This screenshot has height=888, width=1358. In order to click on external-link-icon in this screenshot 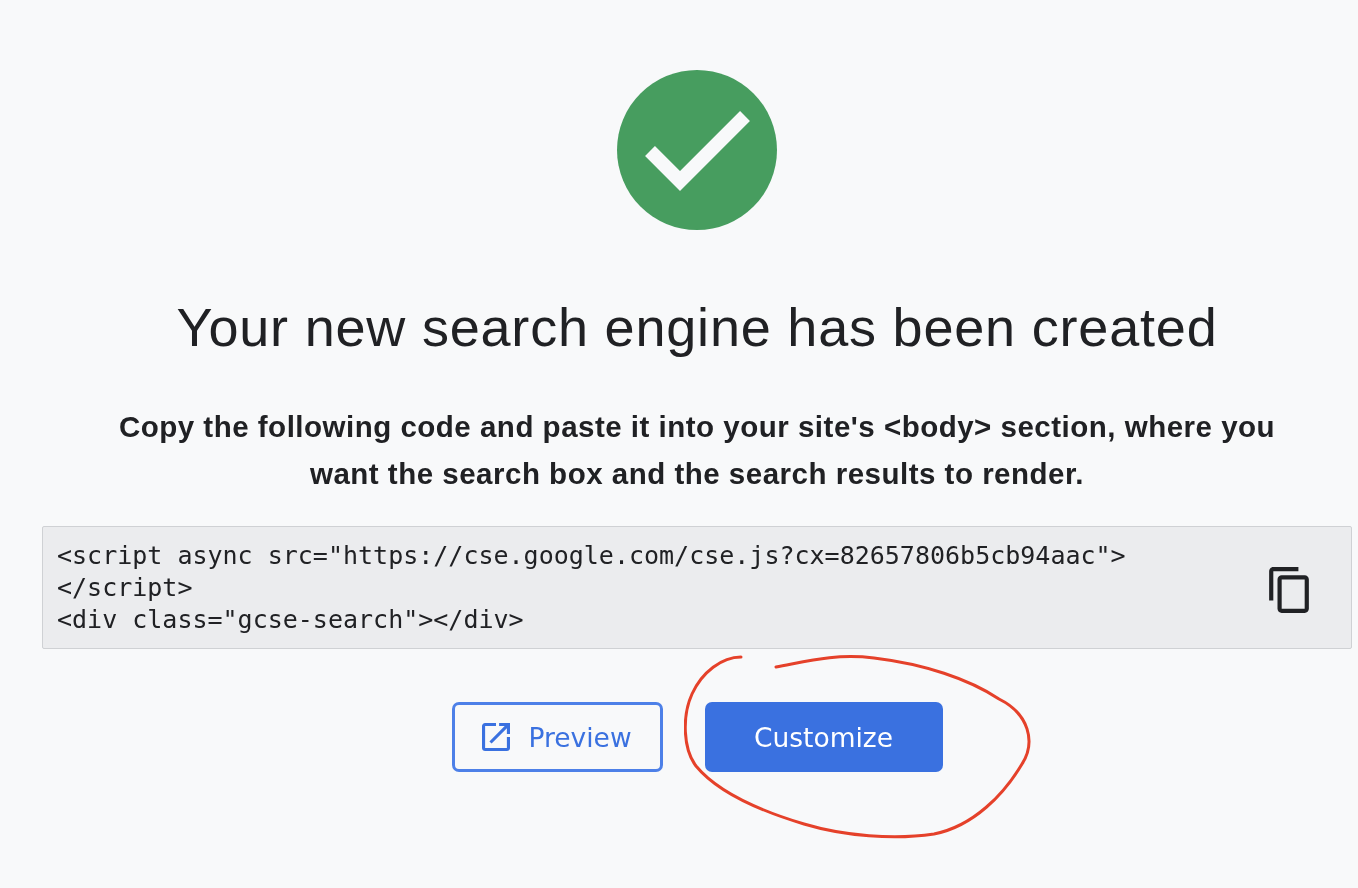, I will do `click(496, 737)`.